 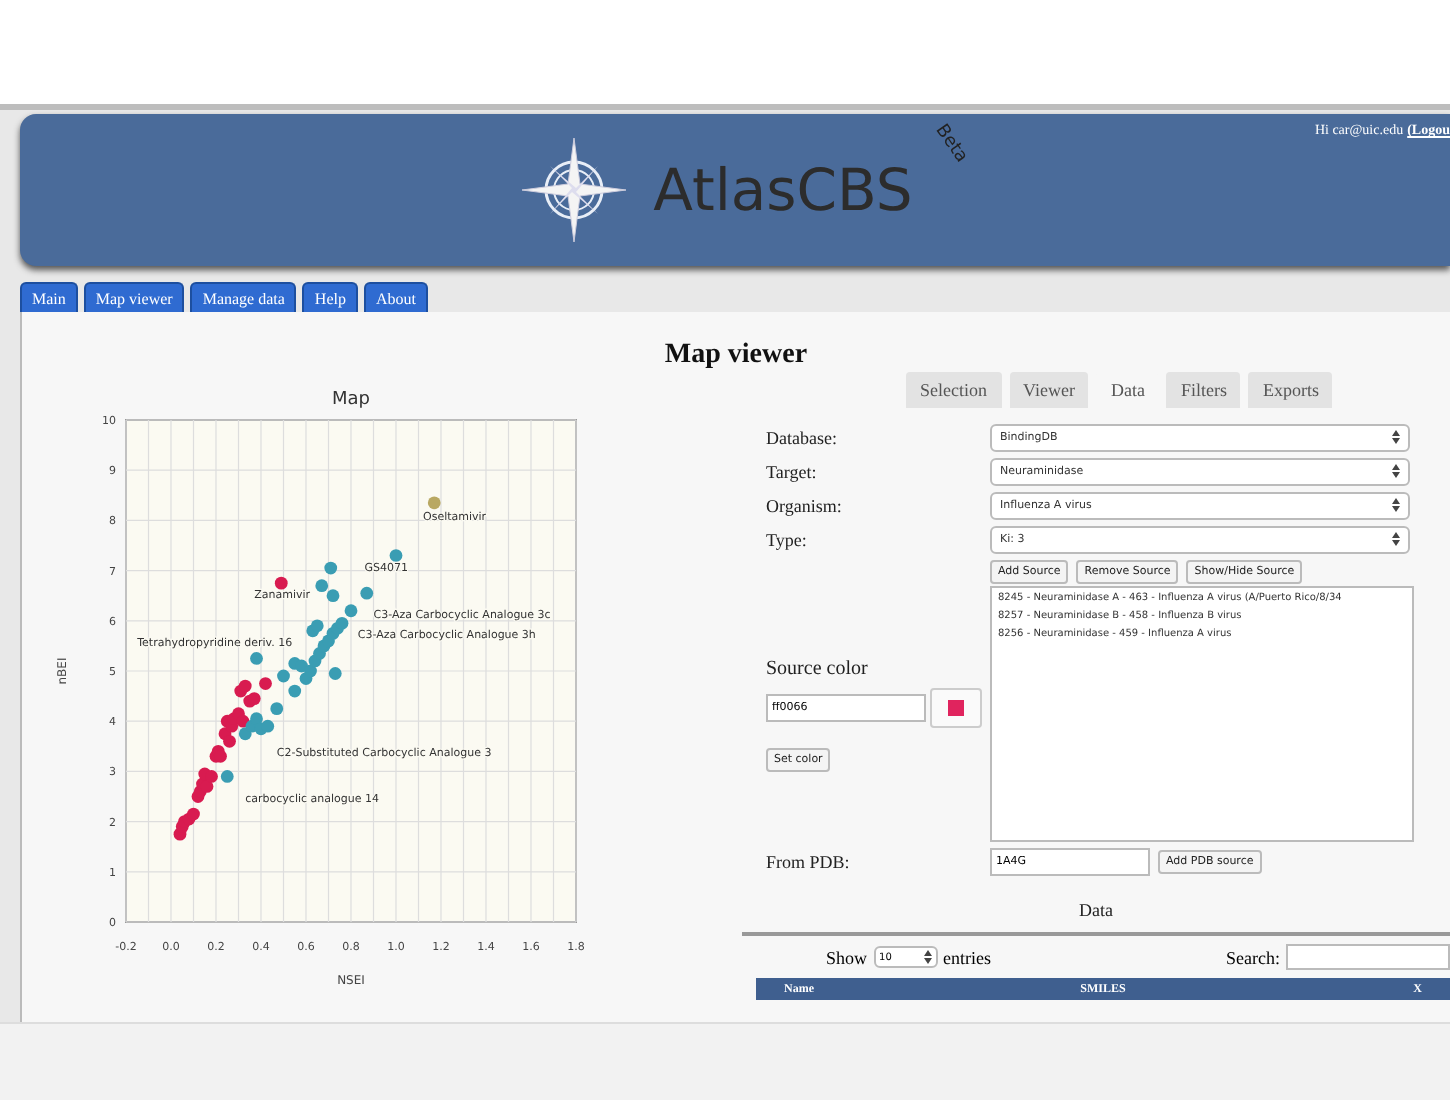 What do you see at coordinates (243, 297) in the screenshot?
I see `nav-tab: Manage data` at bounding box center [243, 297].